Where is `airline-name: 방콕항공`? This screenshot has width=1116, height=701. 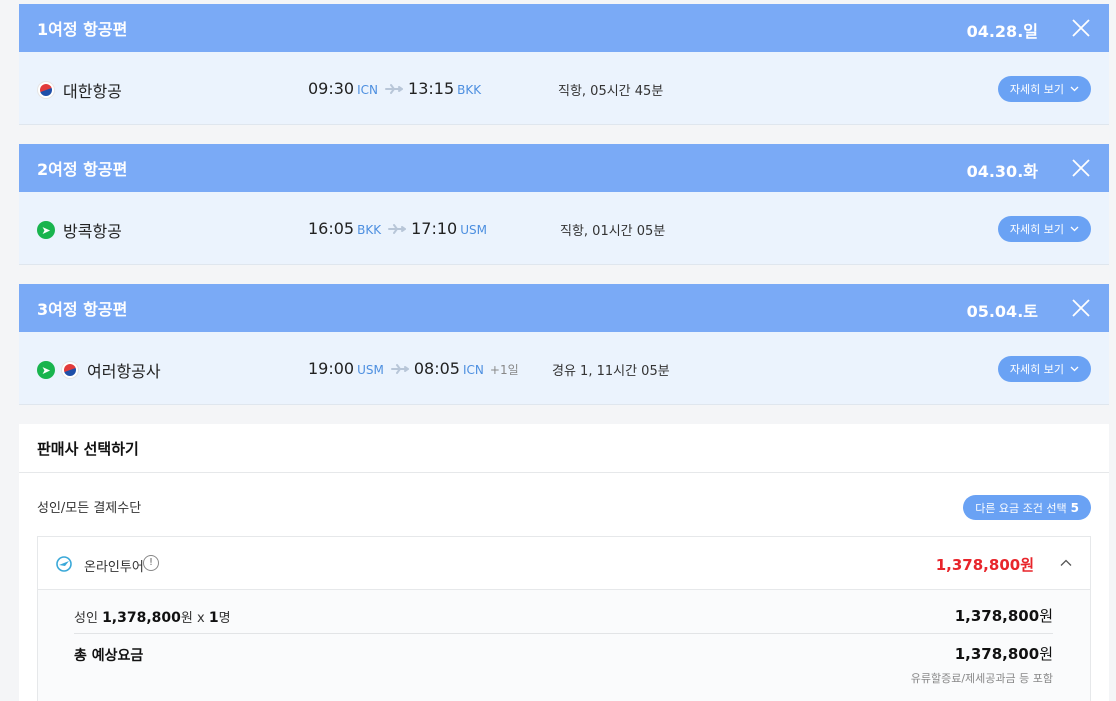
airline-name: 방콕항공 is located at coordinates (92, 231).